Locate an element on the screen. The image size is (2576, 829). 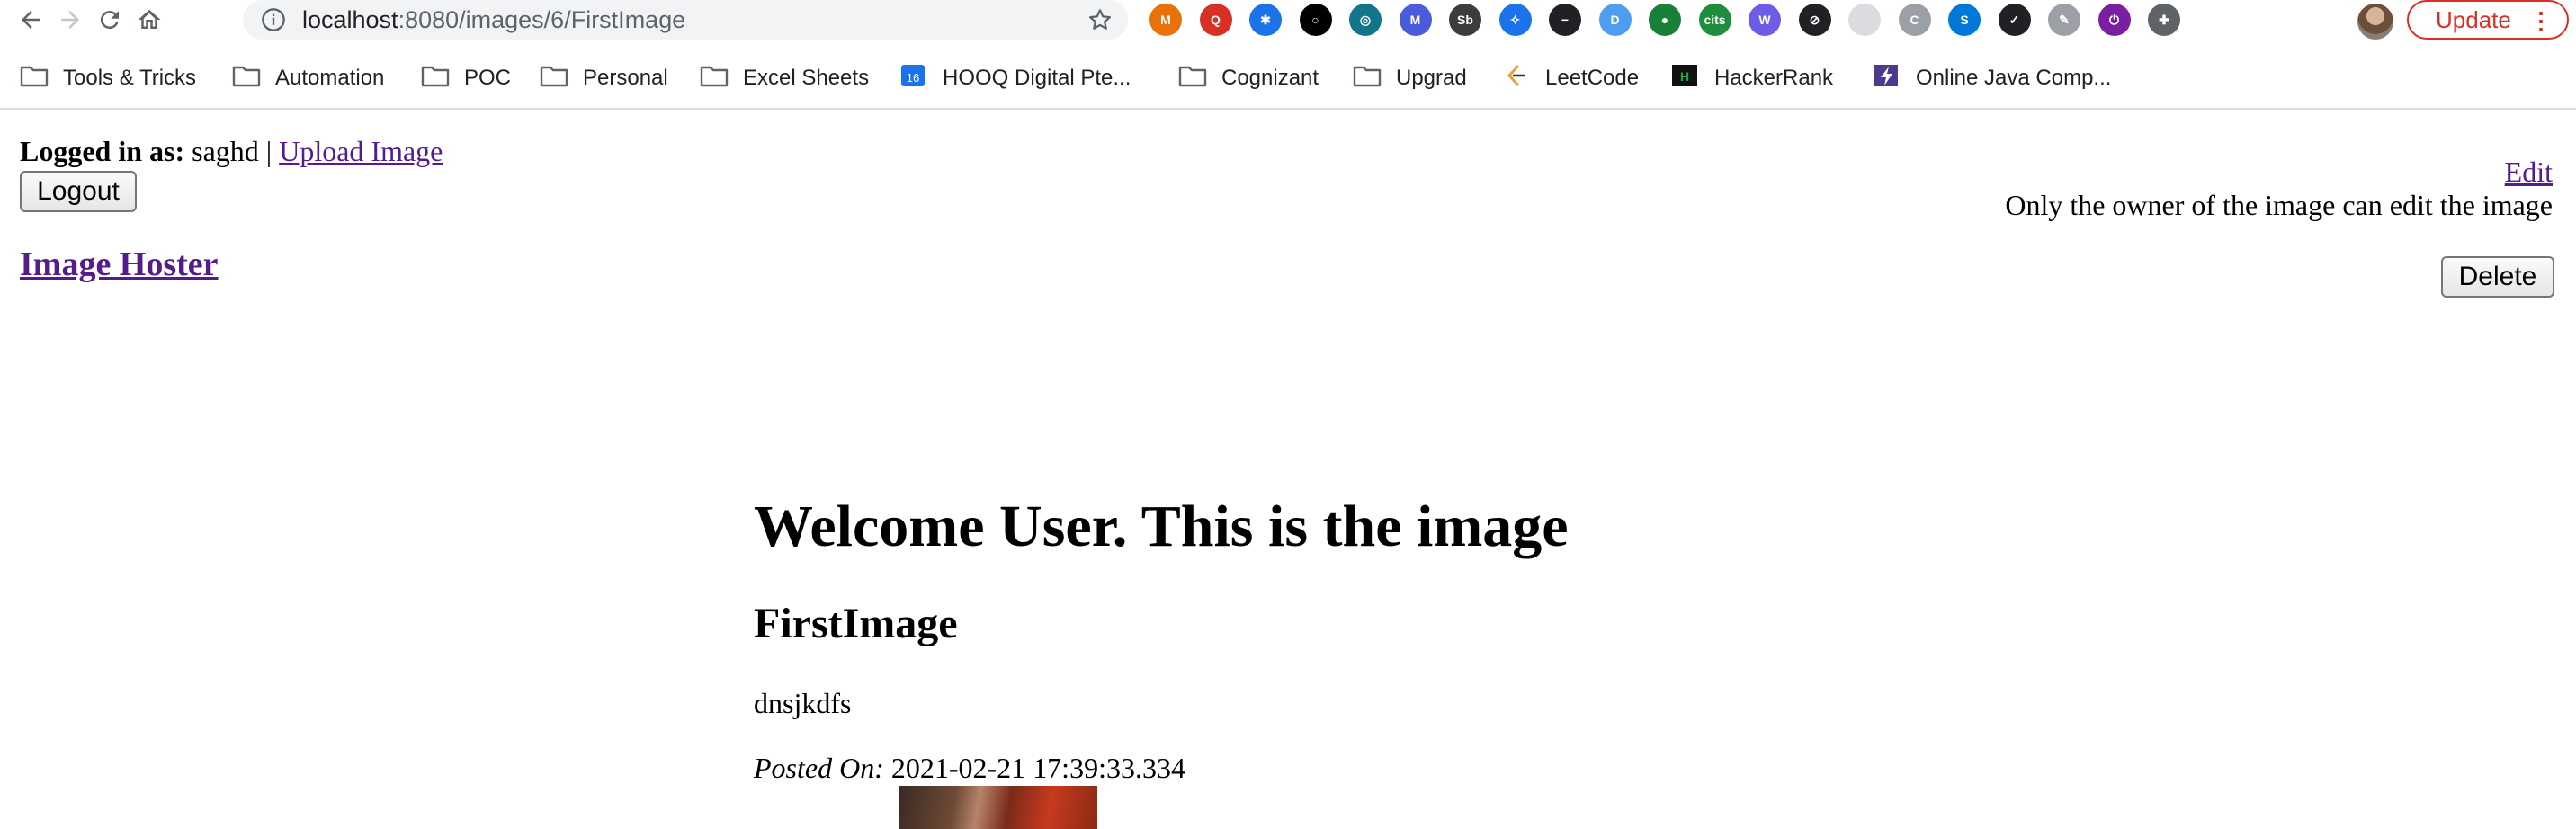
bookmark-item: Cognizant is located at coordinates (1248, 78).